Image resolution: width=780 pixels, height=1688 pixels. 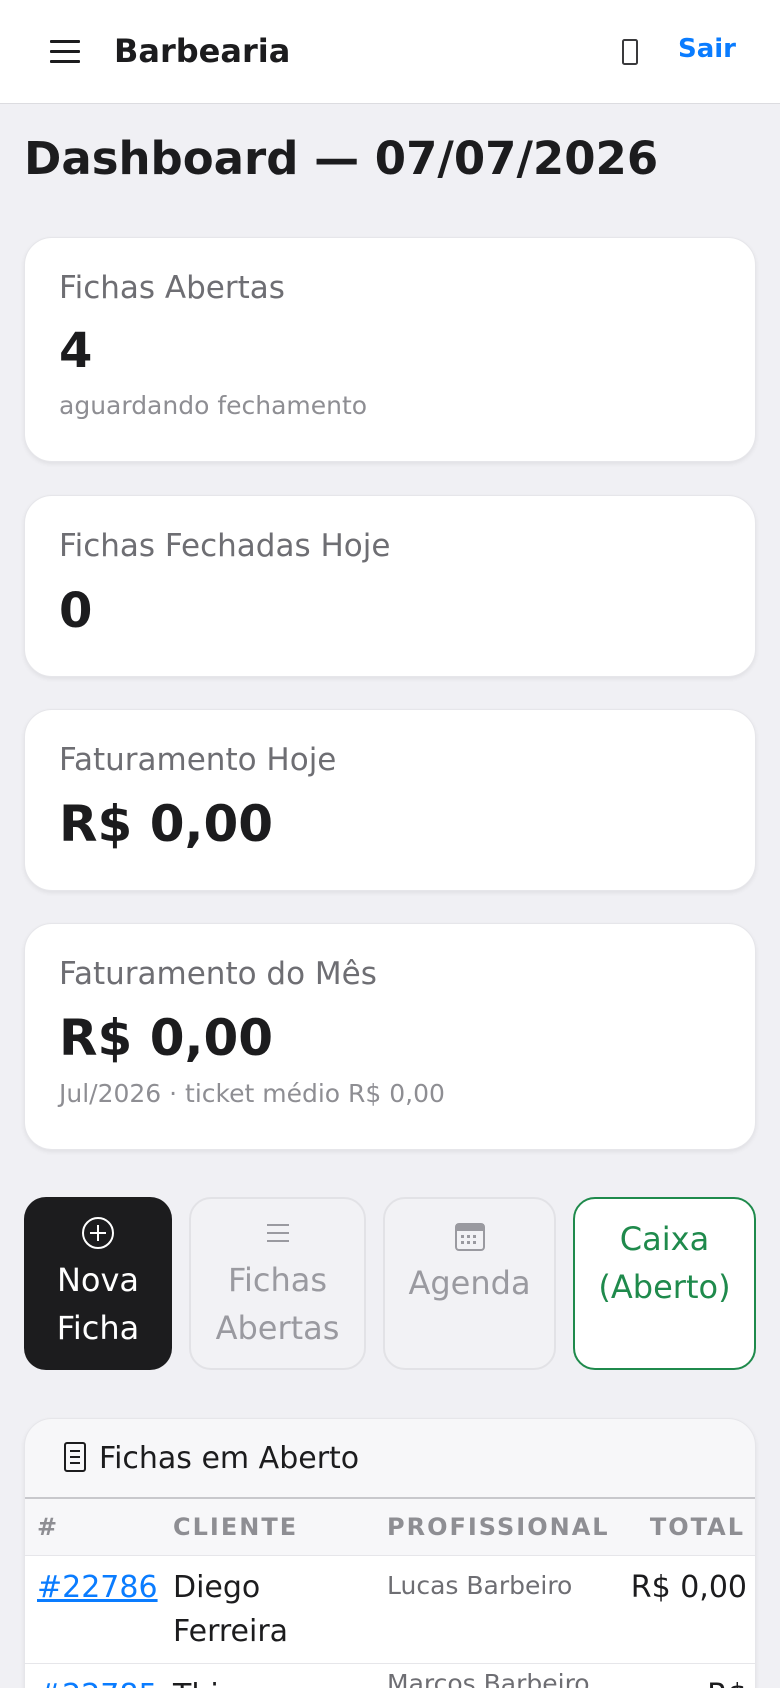 What do you see at coordinates (198, 760) in the screenshot?
I see `stat-label: Faturamento Hoje` at bounding box center [198, 760].